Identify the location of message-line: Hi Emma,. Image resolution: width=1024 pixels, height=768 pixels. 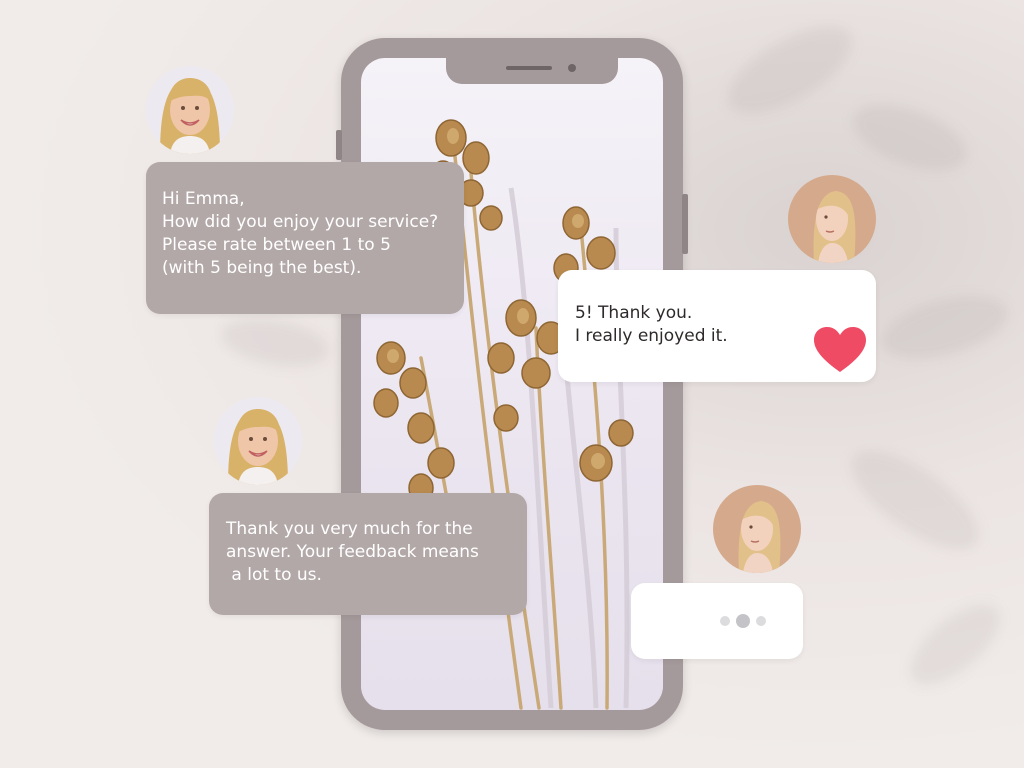
(203, 199).